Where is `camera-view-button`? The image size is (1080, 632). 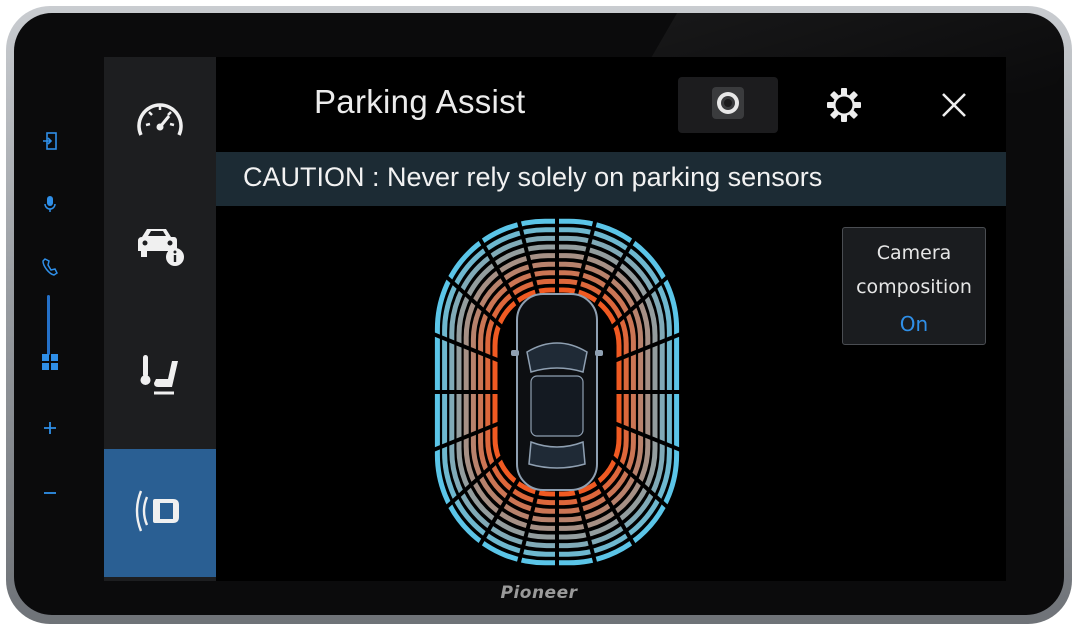 camera-view-button is located at coordinates (728, 105).